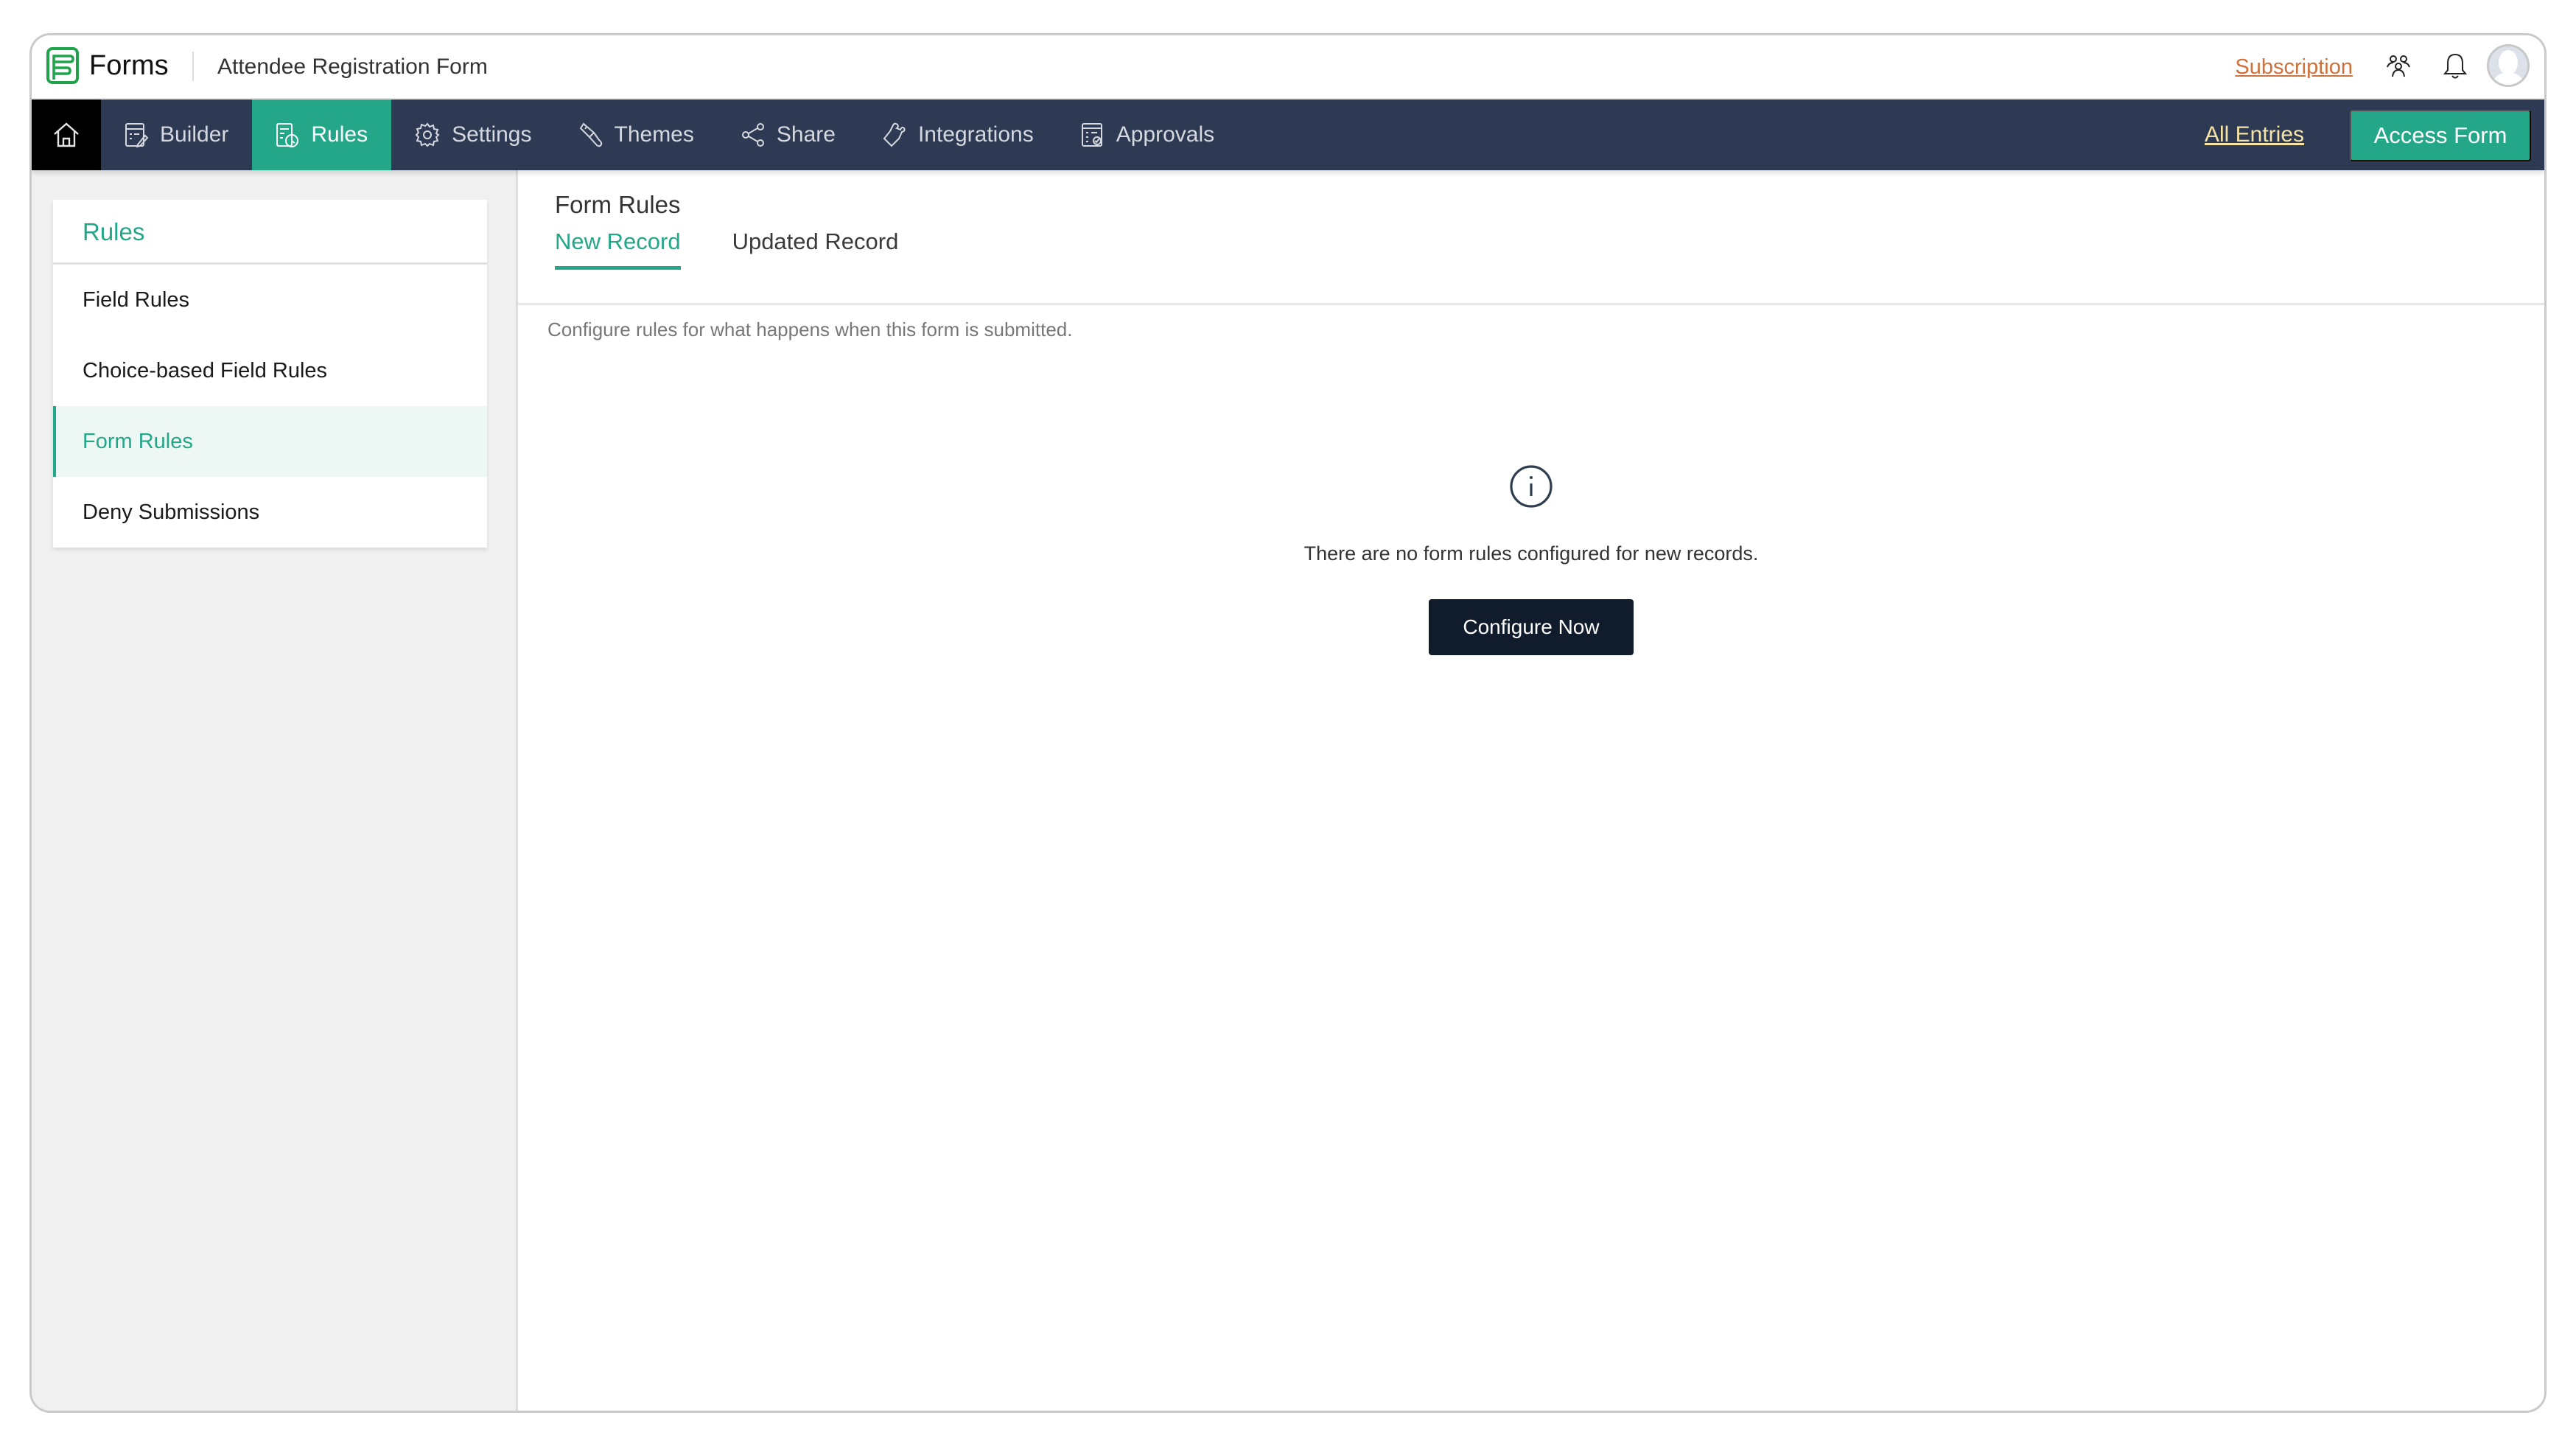 Image resolution: width=2576 pixels, height=1446 pixels. What do you see at coordinates (136, 135) in the screenshot?
I see `builder-icon` at bounding box center [136, 135].